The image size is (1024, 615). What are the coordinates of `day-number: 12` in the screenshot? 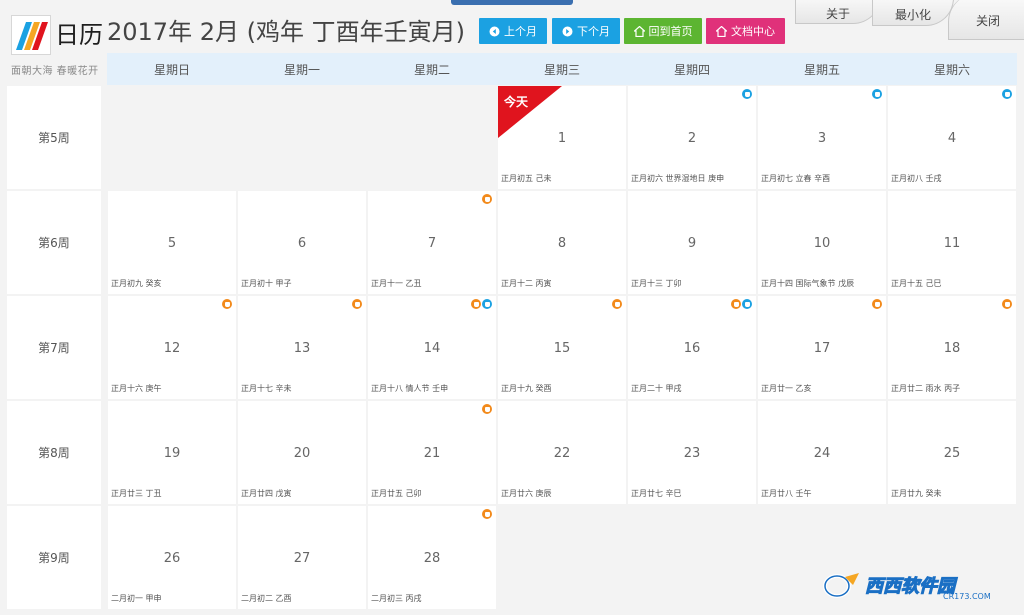 It's located at (172, 348).